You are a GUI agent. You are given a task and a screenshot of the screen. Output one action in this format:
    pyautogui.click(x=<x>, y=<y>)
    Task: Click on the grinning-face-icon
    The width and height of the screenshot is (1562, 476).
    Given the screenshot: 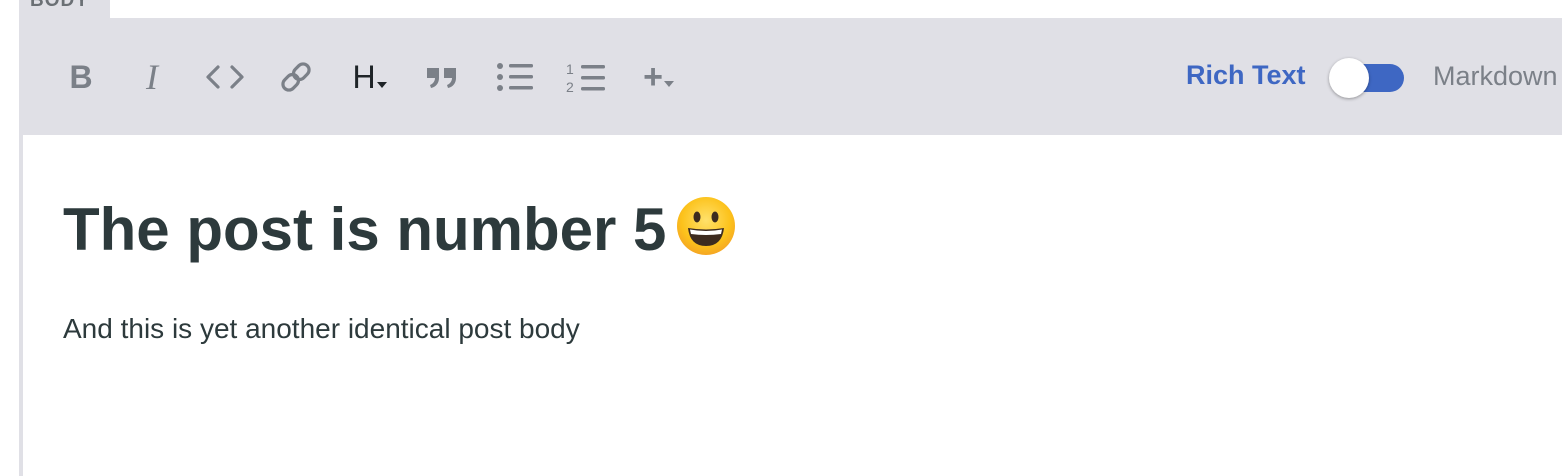 What is the action you would take?
    pyautogui.click(x=706, y=226)
    